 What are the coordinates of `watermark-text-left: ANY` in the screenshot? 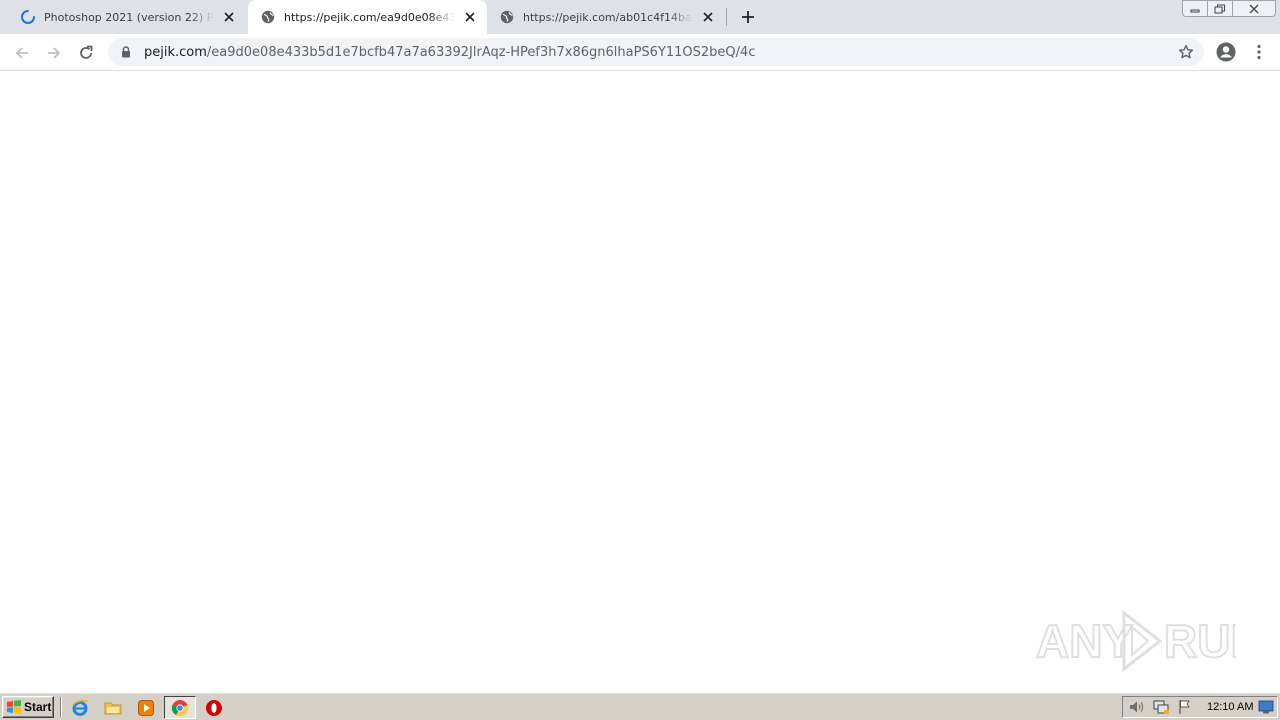 It's located at (1084, 641).